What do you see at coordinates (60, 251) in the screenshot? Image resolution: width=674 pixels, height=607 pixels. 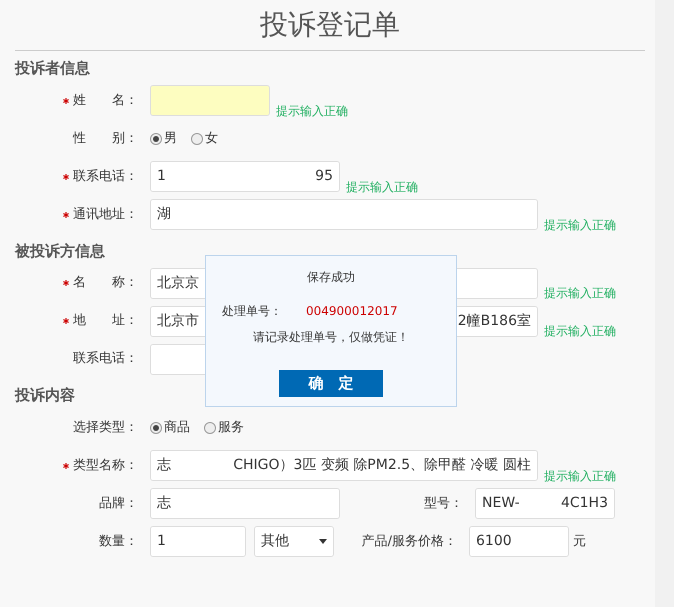 I see `section-title: 被投诉方信息` at bounding box center [60, 251].